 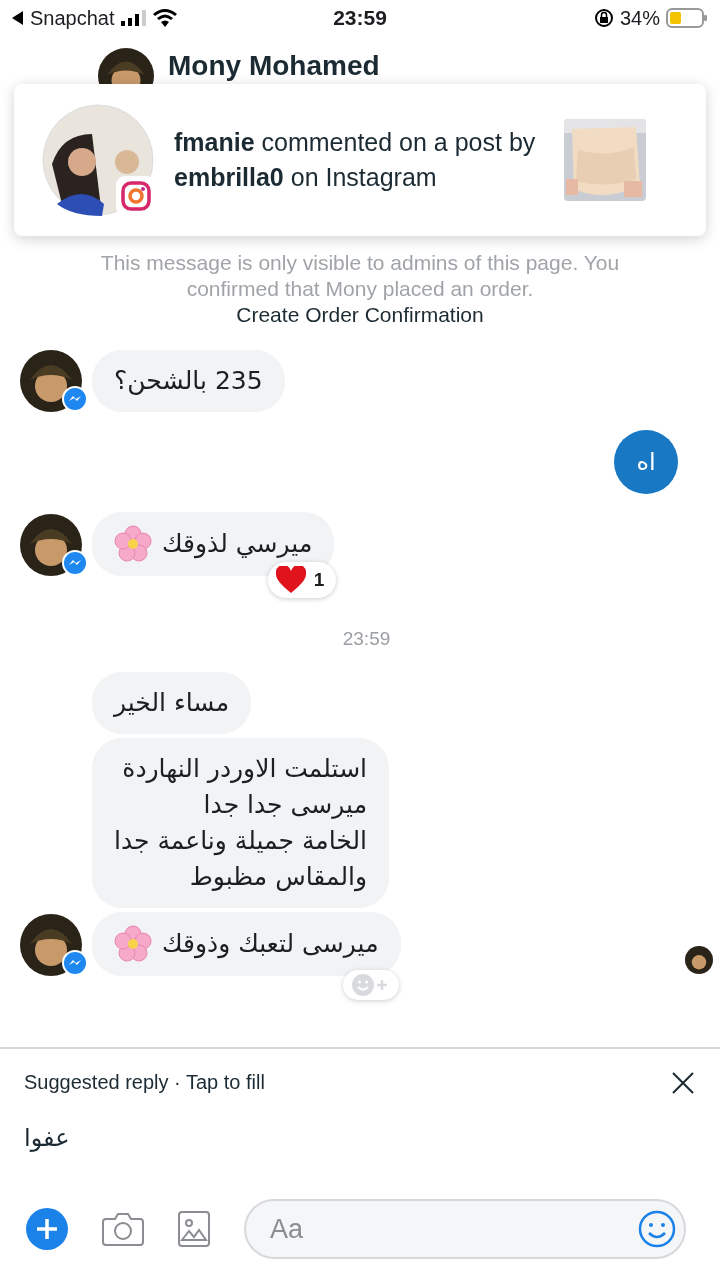 I want to click on message-text: استلمت الاوردر النهاردة ميرسى جدا جدا الخامة جميلة وناعمة جدا والمقاس مظبوط, so click(x=241, y=823).